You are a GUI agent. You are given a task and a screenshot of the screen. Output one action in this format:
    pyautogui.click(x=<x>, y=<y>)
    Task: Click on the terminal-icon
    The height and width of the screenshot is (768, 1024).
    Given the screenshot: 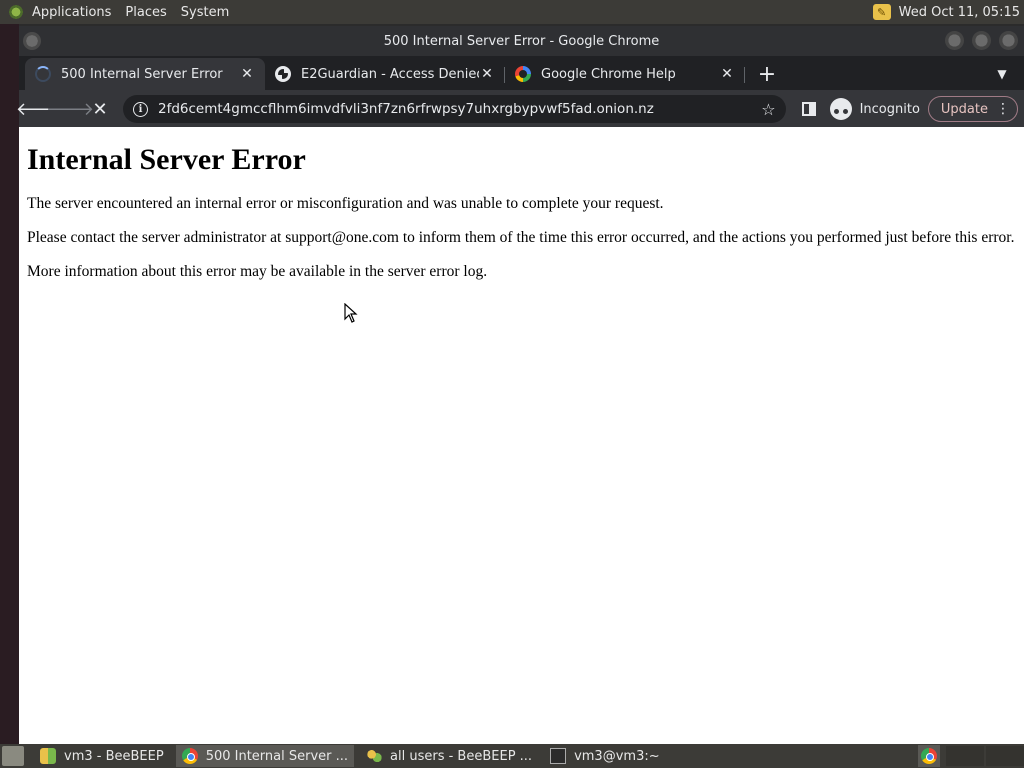 What is the action you would take?
    pyautogui.click(x=558, y=756)
    